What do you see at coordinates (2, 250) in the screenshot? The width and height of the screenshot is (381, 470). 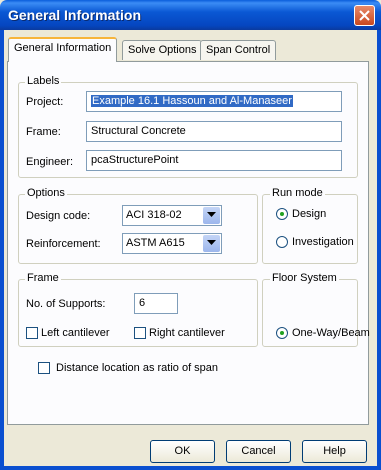 I see `window-border-left` at bounding box center [2, 250].